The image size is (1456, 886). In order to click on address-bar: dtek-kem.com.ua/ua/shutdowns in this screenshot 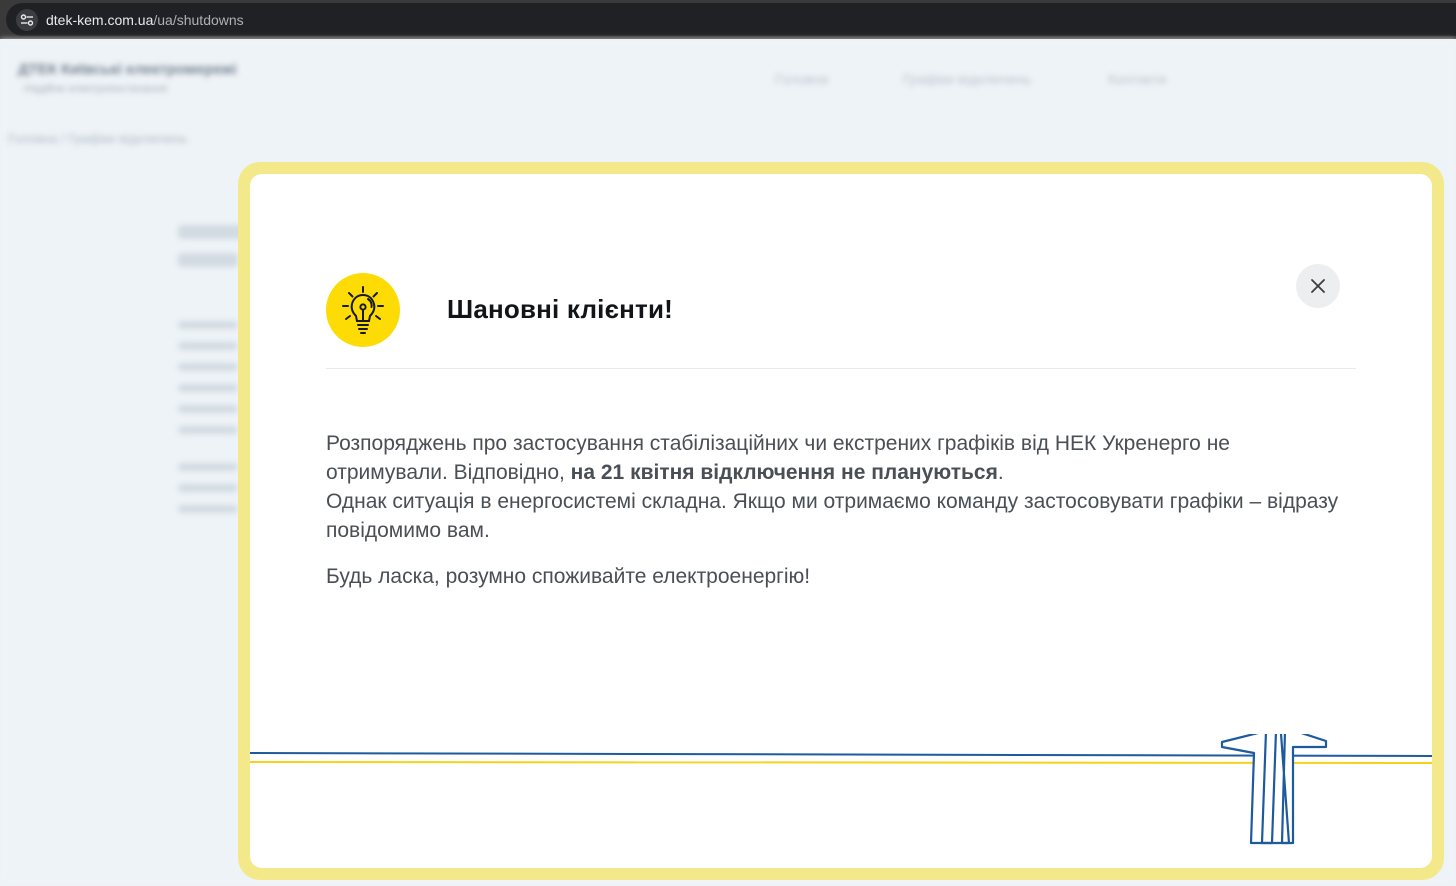, I will do `click(731, 19)`.